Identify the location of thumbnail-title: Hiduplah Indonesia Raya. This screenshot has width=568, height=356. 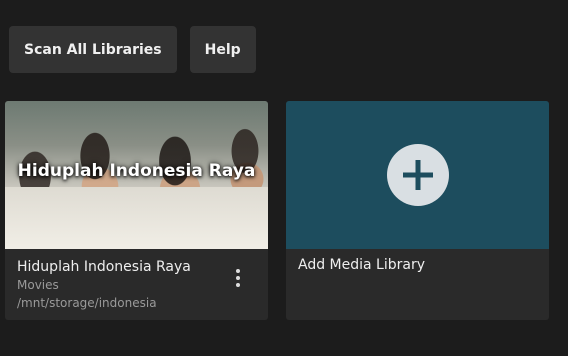
(136, 171).